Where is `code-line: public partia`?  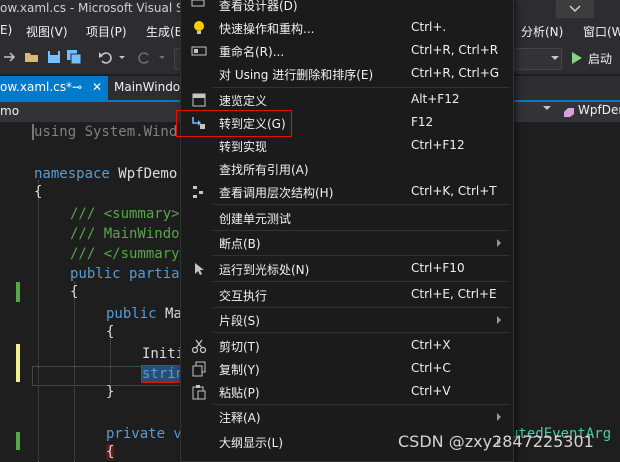 code-line: public partia is located at coordinates (125, 274).